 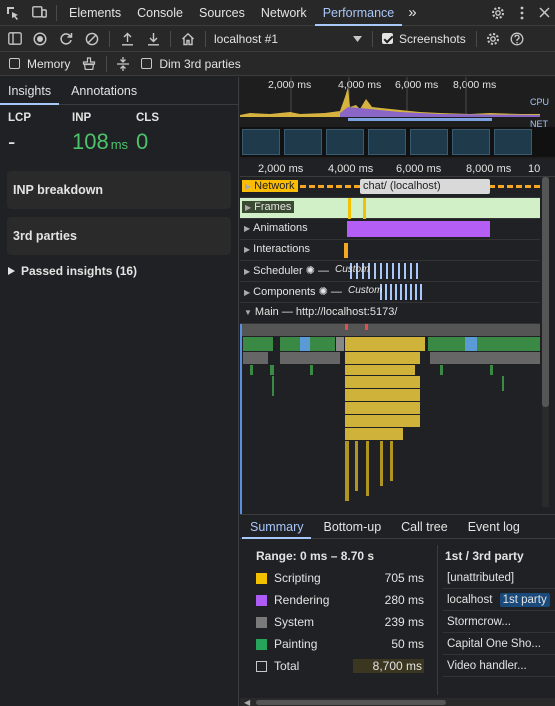 What do you see at coordinates (13, 13) in the screenshot?
I see `inspect-element-icon` at bounding box center [13, 13].